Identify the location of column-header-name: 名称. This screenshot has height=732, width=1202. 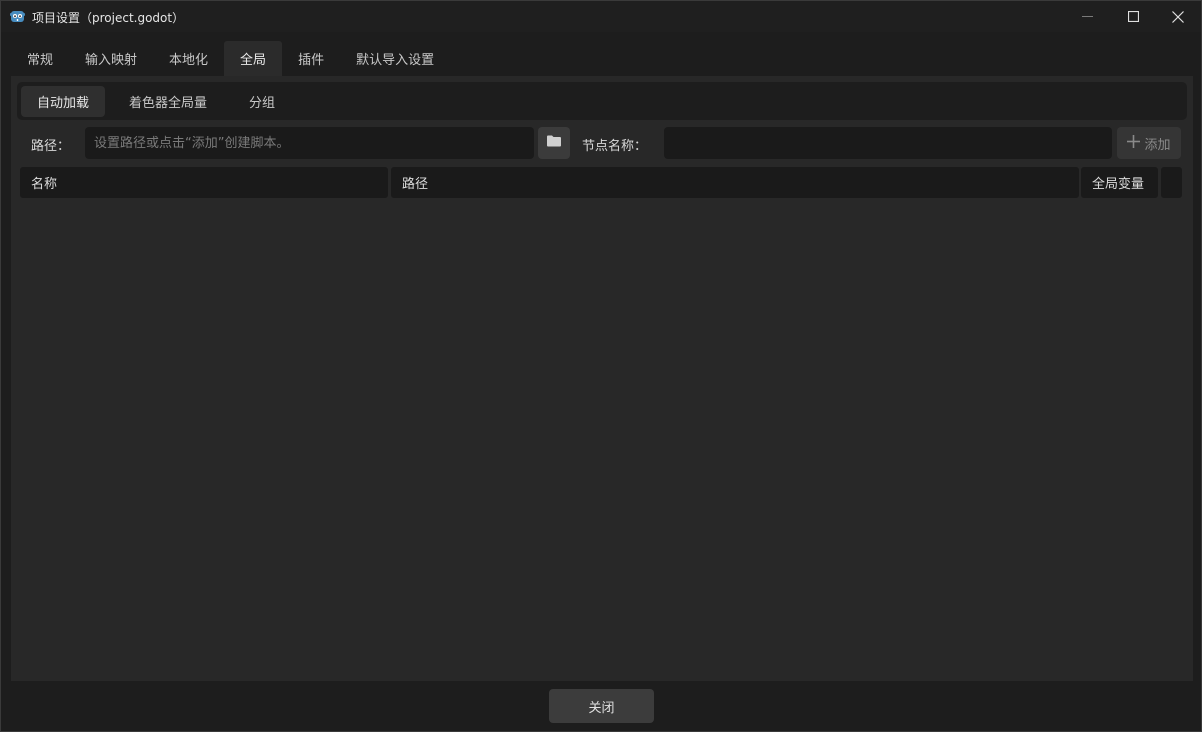
(204, 182).